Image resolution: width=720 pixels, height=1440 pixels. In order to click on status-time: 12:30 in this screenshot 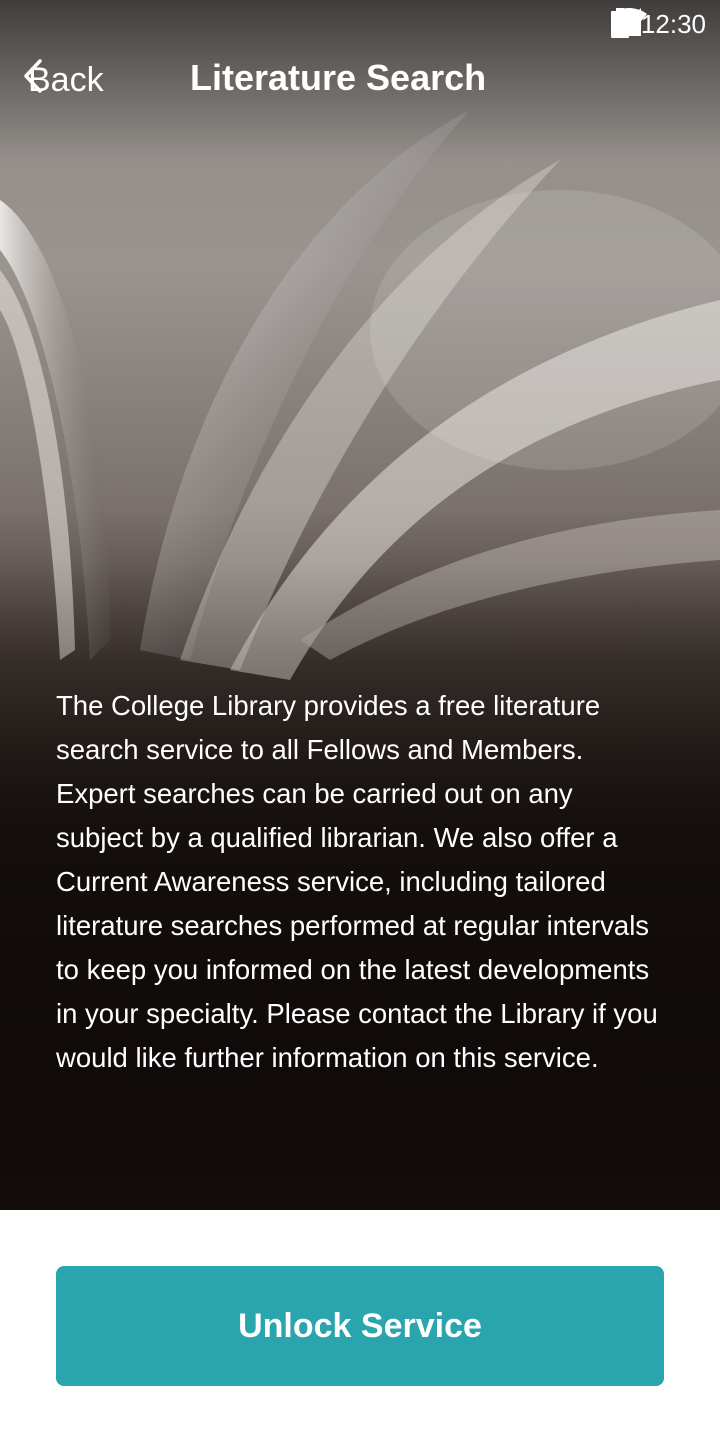, I will do `click(673, 24)`.